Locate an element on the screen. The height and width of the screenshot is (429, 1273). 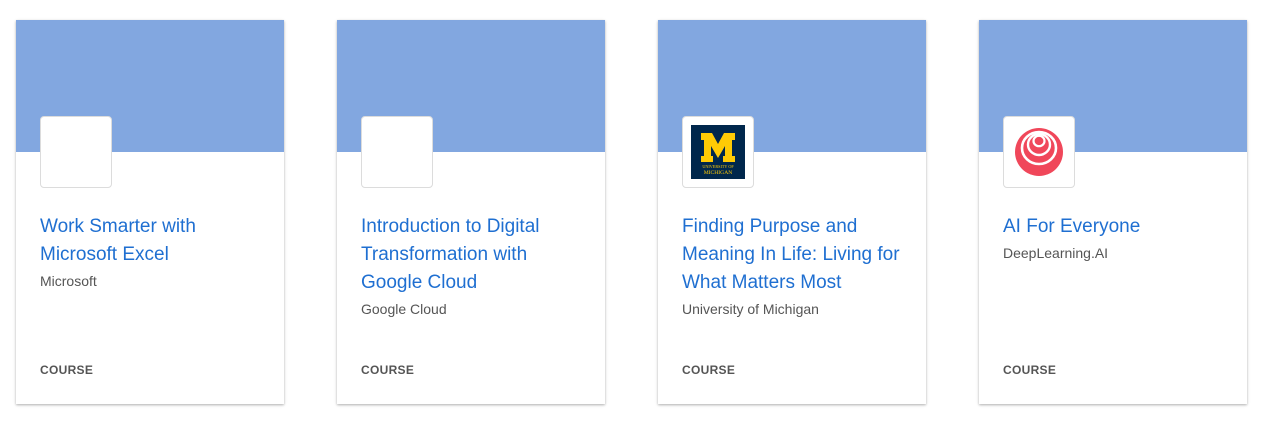
partner-name: Microsoft is located at coordinates (68, 281).